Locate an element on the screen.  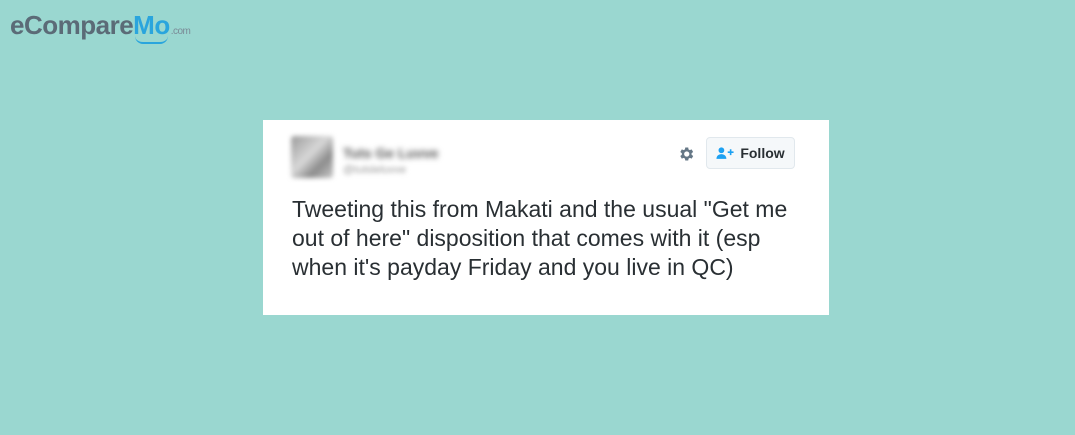
logo-smile-icon is located at coordinates (151, 40).